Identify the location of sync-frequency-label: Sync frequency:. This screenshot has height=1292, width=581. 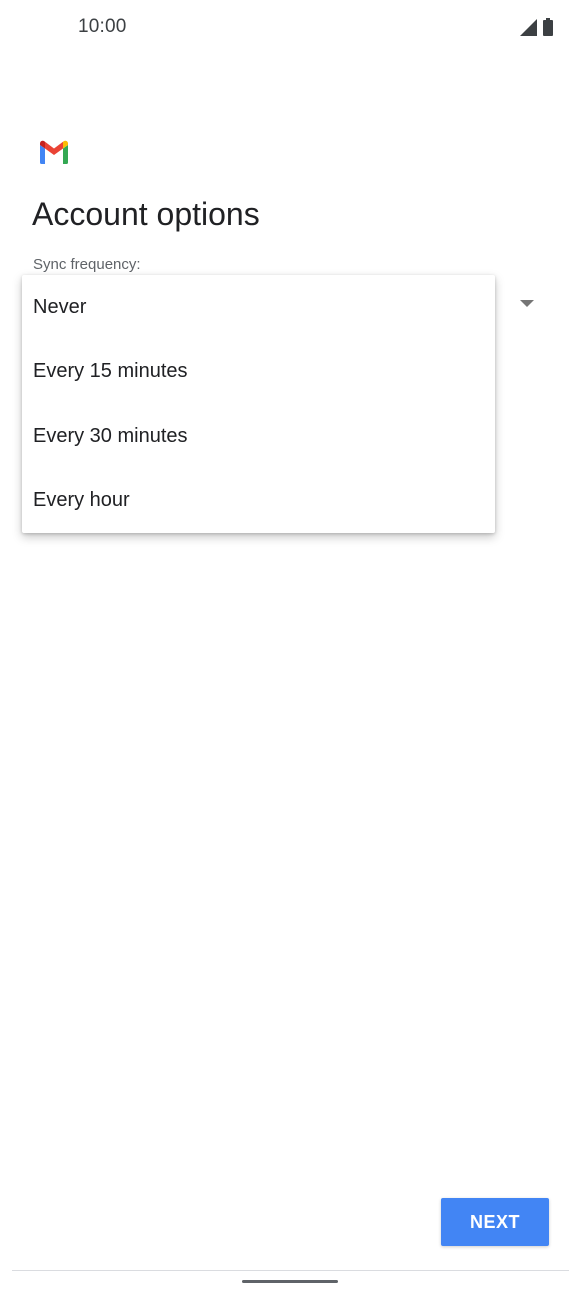
(87, 264).